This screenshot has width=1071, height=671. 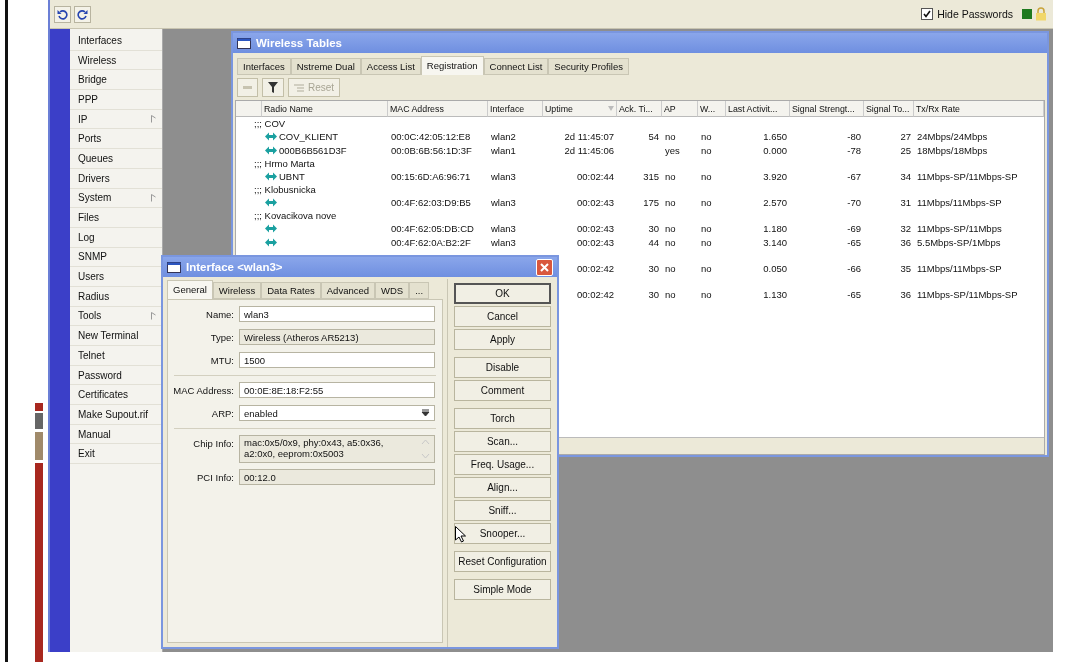 What do you see at coordinates (595, 294) in the screenshot?
I see `table-cell: 00:02:42` at bounding box center [595, 294].